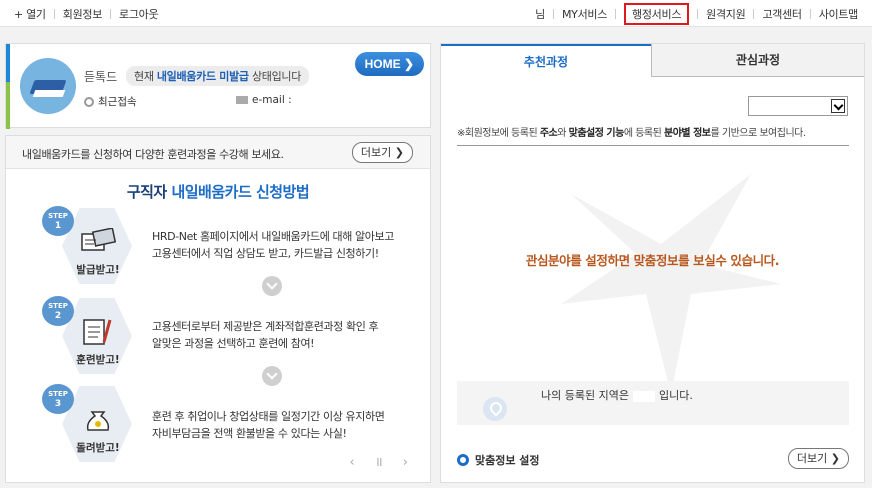 Image resolution: width=872 pixels, height=488 pixels. I want to click on sitemap-link: 사이트맵, so click(839, 14).